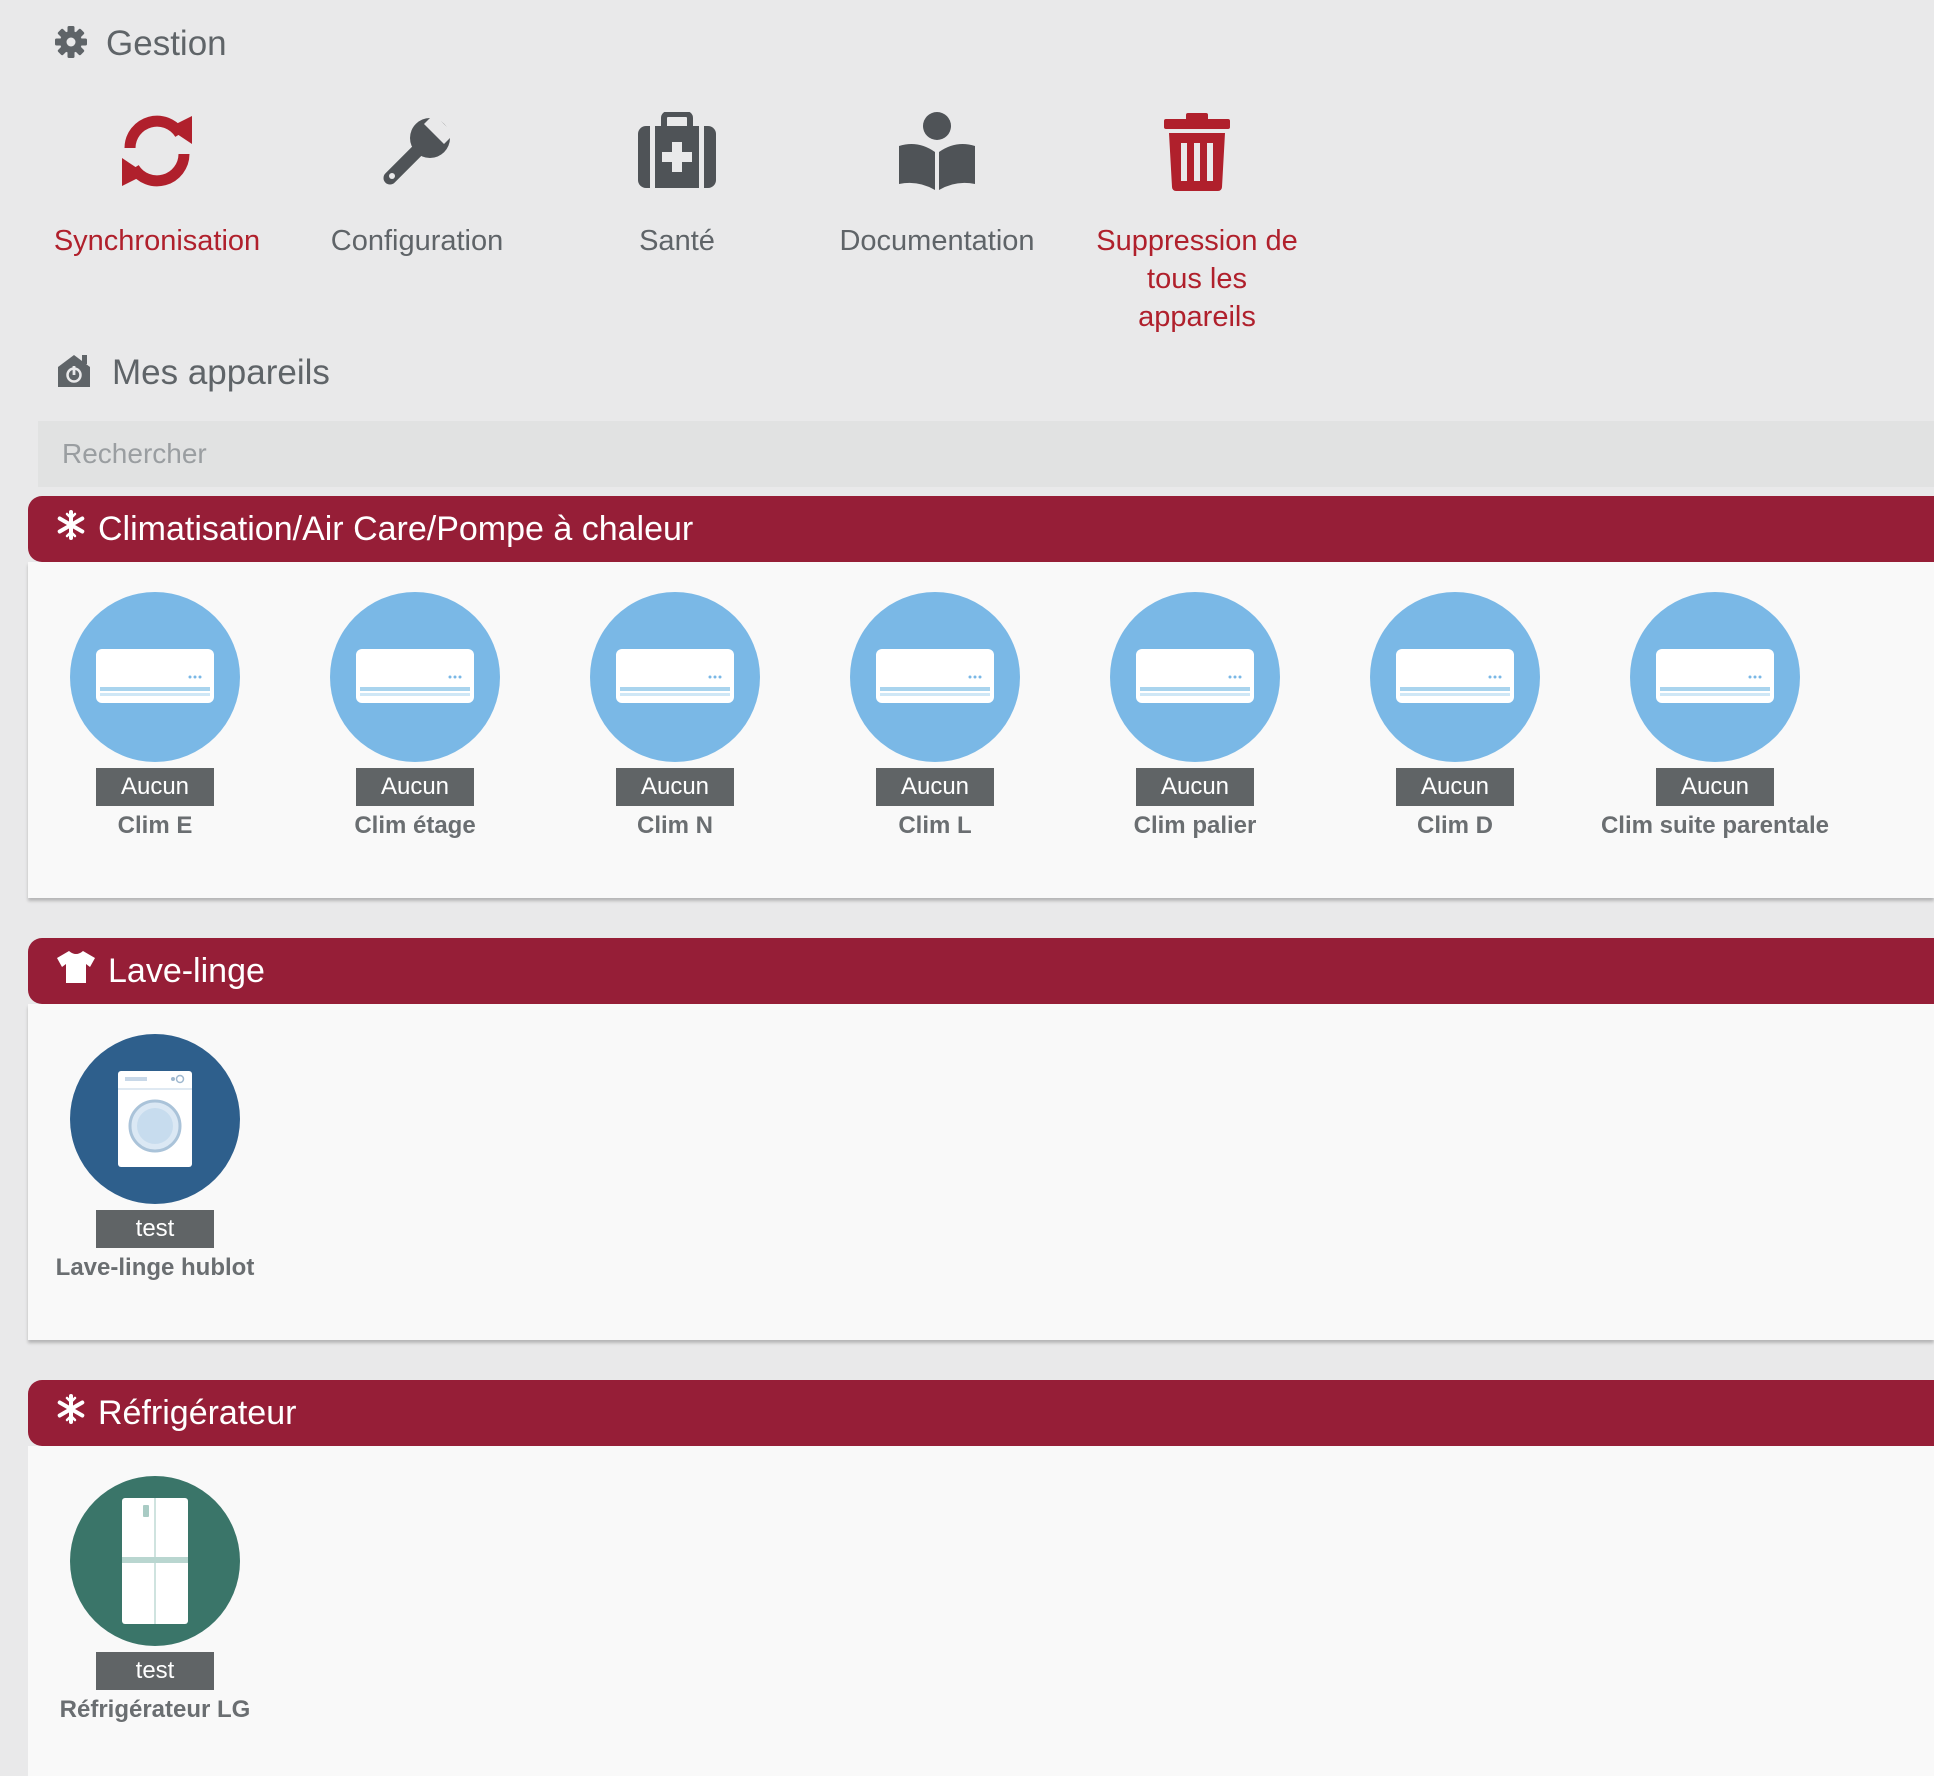  What do you see at coordinates (197, 1412) in the screenshot?
I see `category-title: Réfrigérateur` at bounding box center [197, 1412].